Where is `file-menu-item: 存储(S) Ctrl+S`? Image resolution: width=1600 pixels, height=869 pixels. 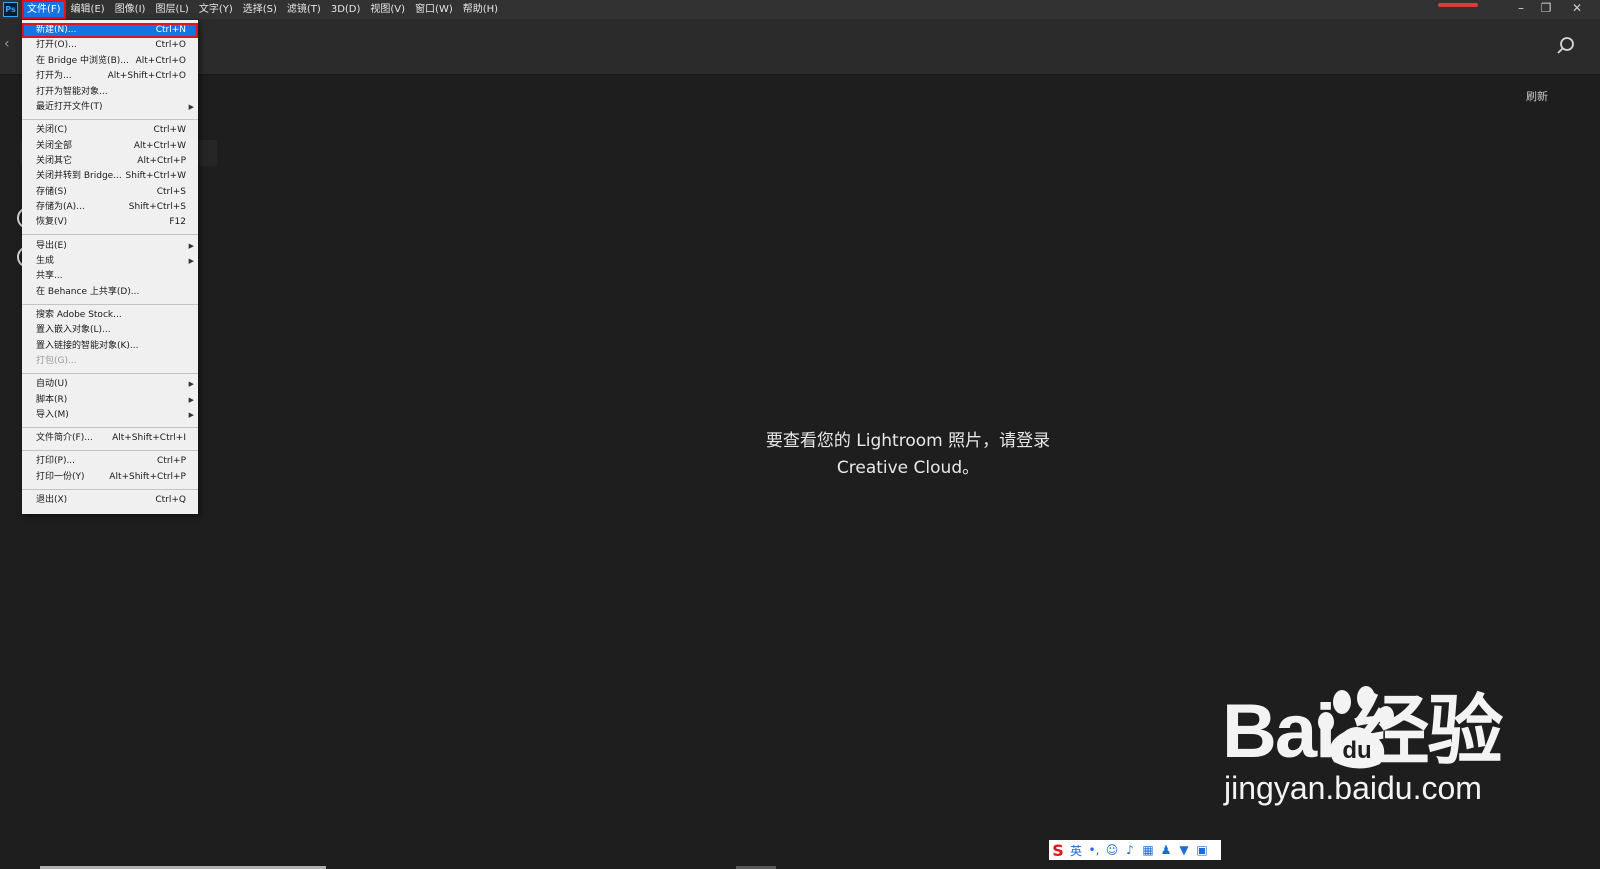
file-menu-item: 存储(S) Ctrl+S is located at coordinates (110, 192).